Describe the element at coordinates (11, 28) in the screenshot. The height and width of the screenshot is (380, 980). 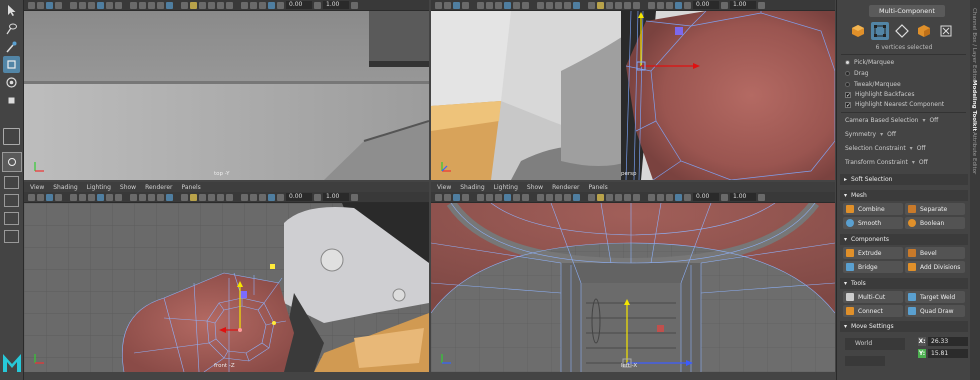
I see `lasso-tool-icon` at that location.